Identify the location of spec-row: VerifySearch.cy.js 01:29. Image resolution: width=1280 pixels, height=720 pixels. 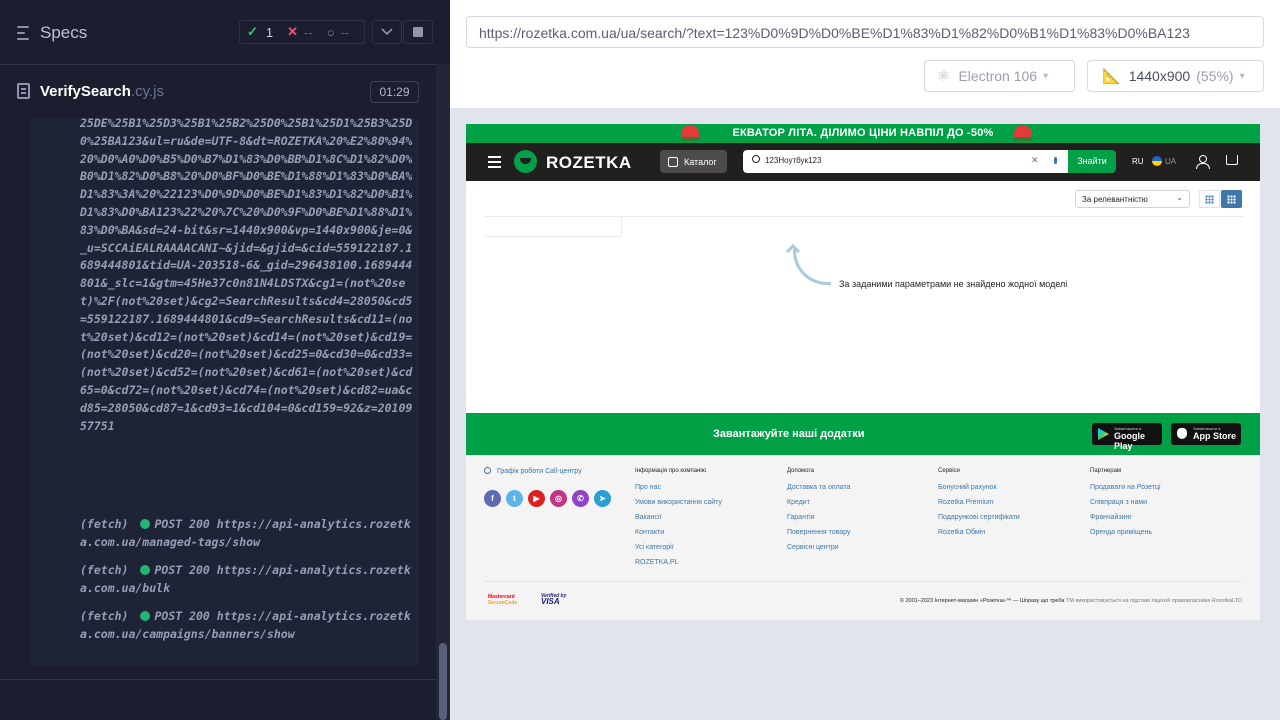
(218, 92).